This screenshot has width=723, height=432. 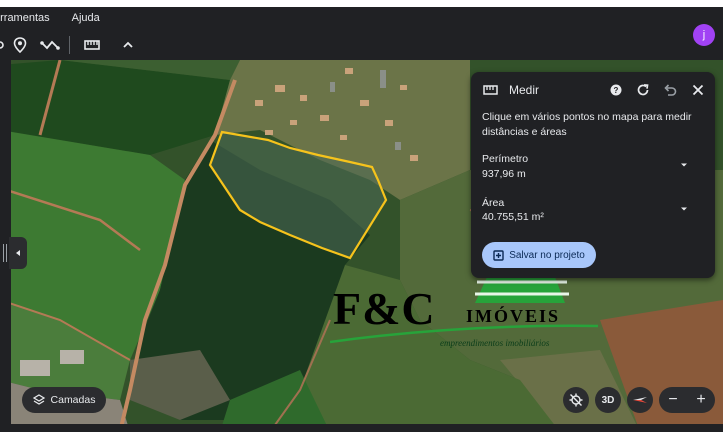 I want to click on view-3d-button: 3D, so click(x=608, y=400).